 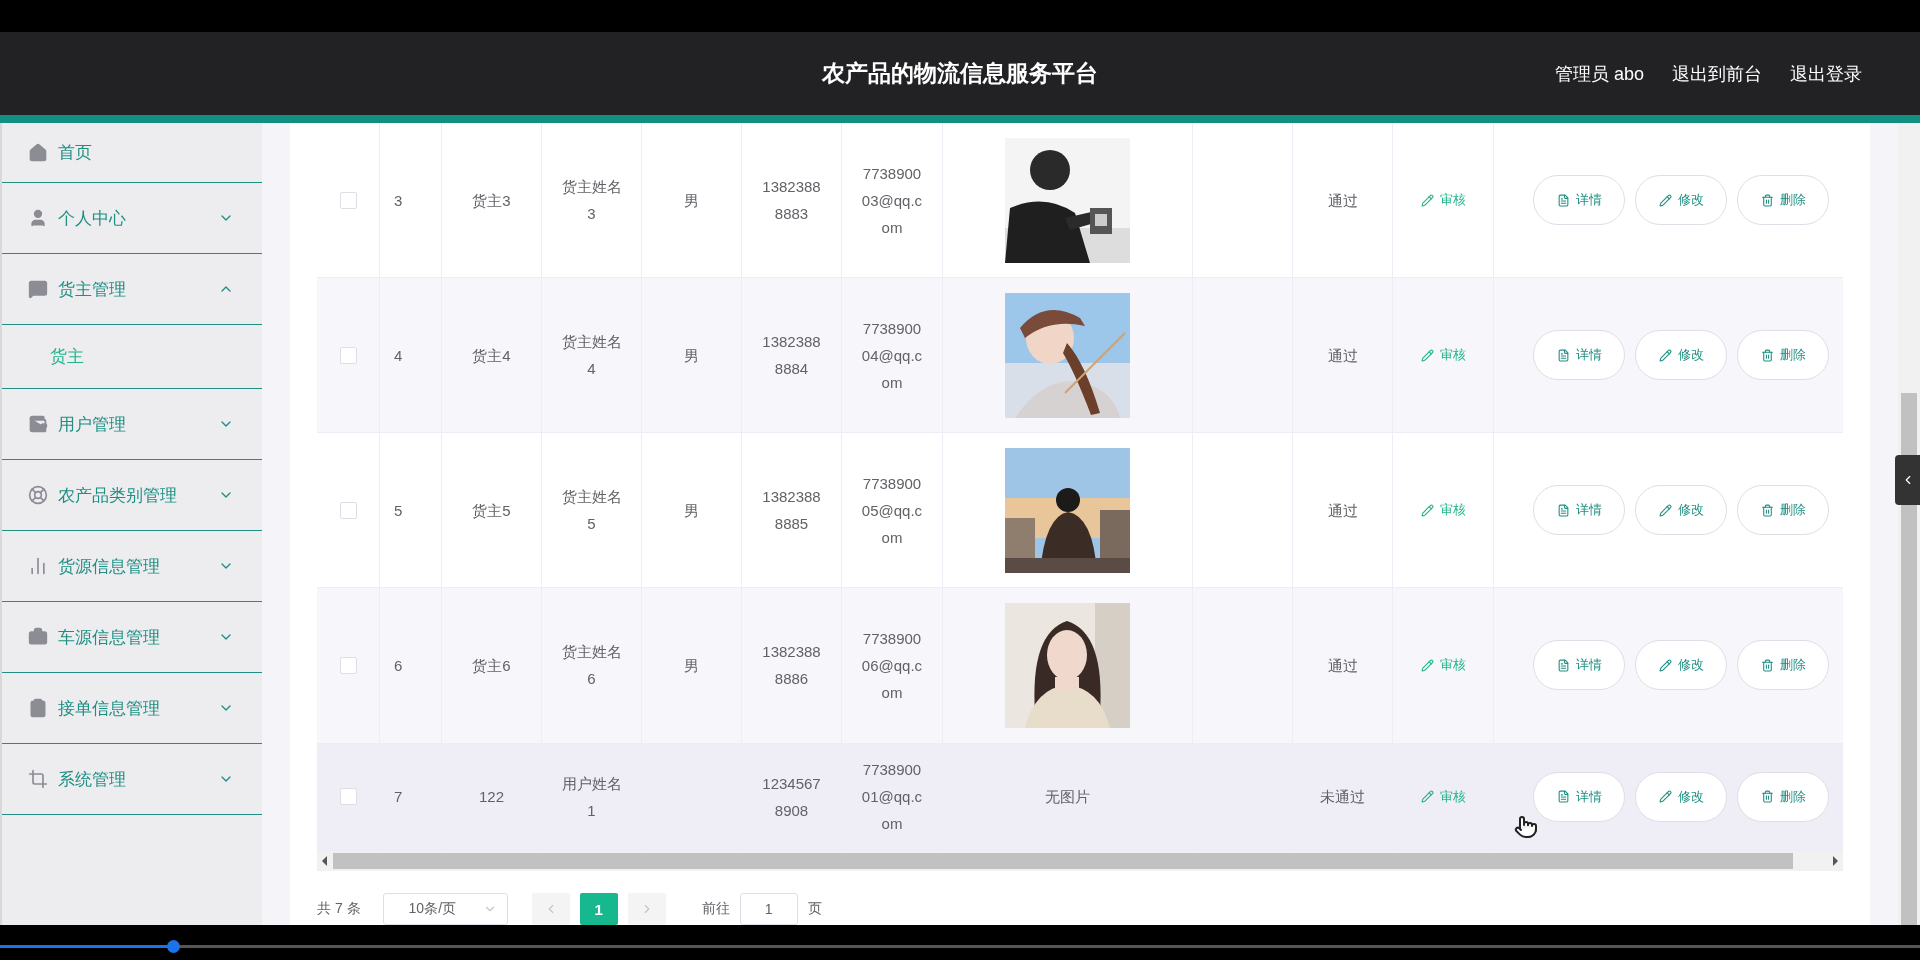 What do you see at coordinates (132, 637) in the screenshot?
I see `sidebar-item: 车源信息管理` at bounding box center [132, 637].